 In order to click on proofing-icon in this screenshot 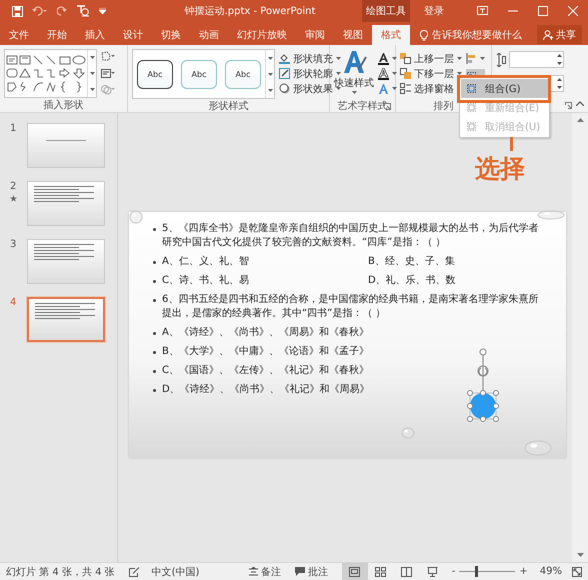, I will do `click(134, 571)`.